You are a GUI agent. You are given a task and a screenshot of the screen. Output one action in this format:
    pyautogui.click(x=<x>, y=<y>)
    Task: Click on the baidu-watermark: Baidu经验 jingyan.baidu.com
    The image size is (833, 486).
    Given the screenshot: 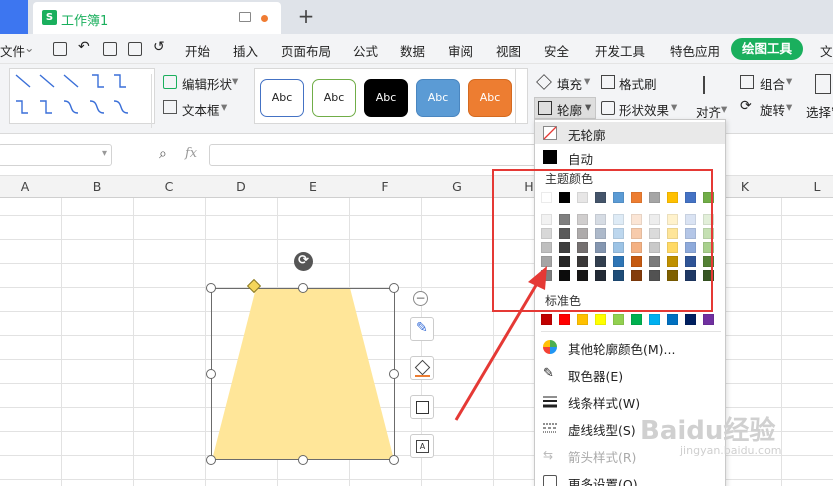 What is the action you would take?
    pyautogui.click(x=735, y=440)
    